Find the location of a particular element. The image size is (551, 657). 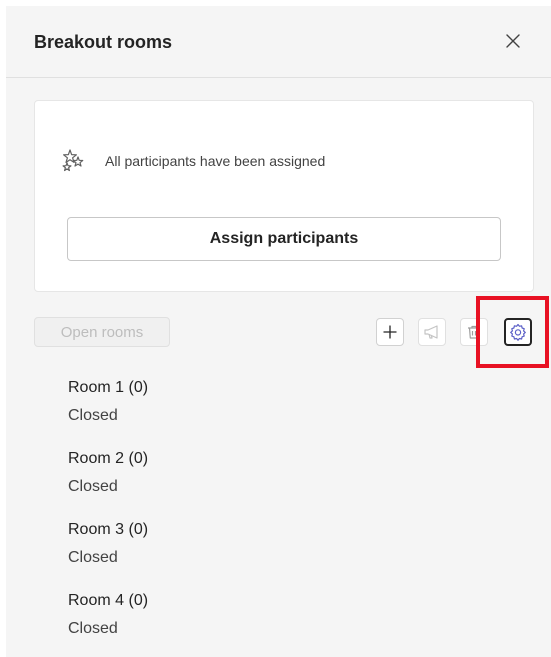

trash-icon is located at coordinates (474, 332).